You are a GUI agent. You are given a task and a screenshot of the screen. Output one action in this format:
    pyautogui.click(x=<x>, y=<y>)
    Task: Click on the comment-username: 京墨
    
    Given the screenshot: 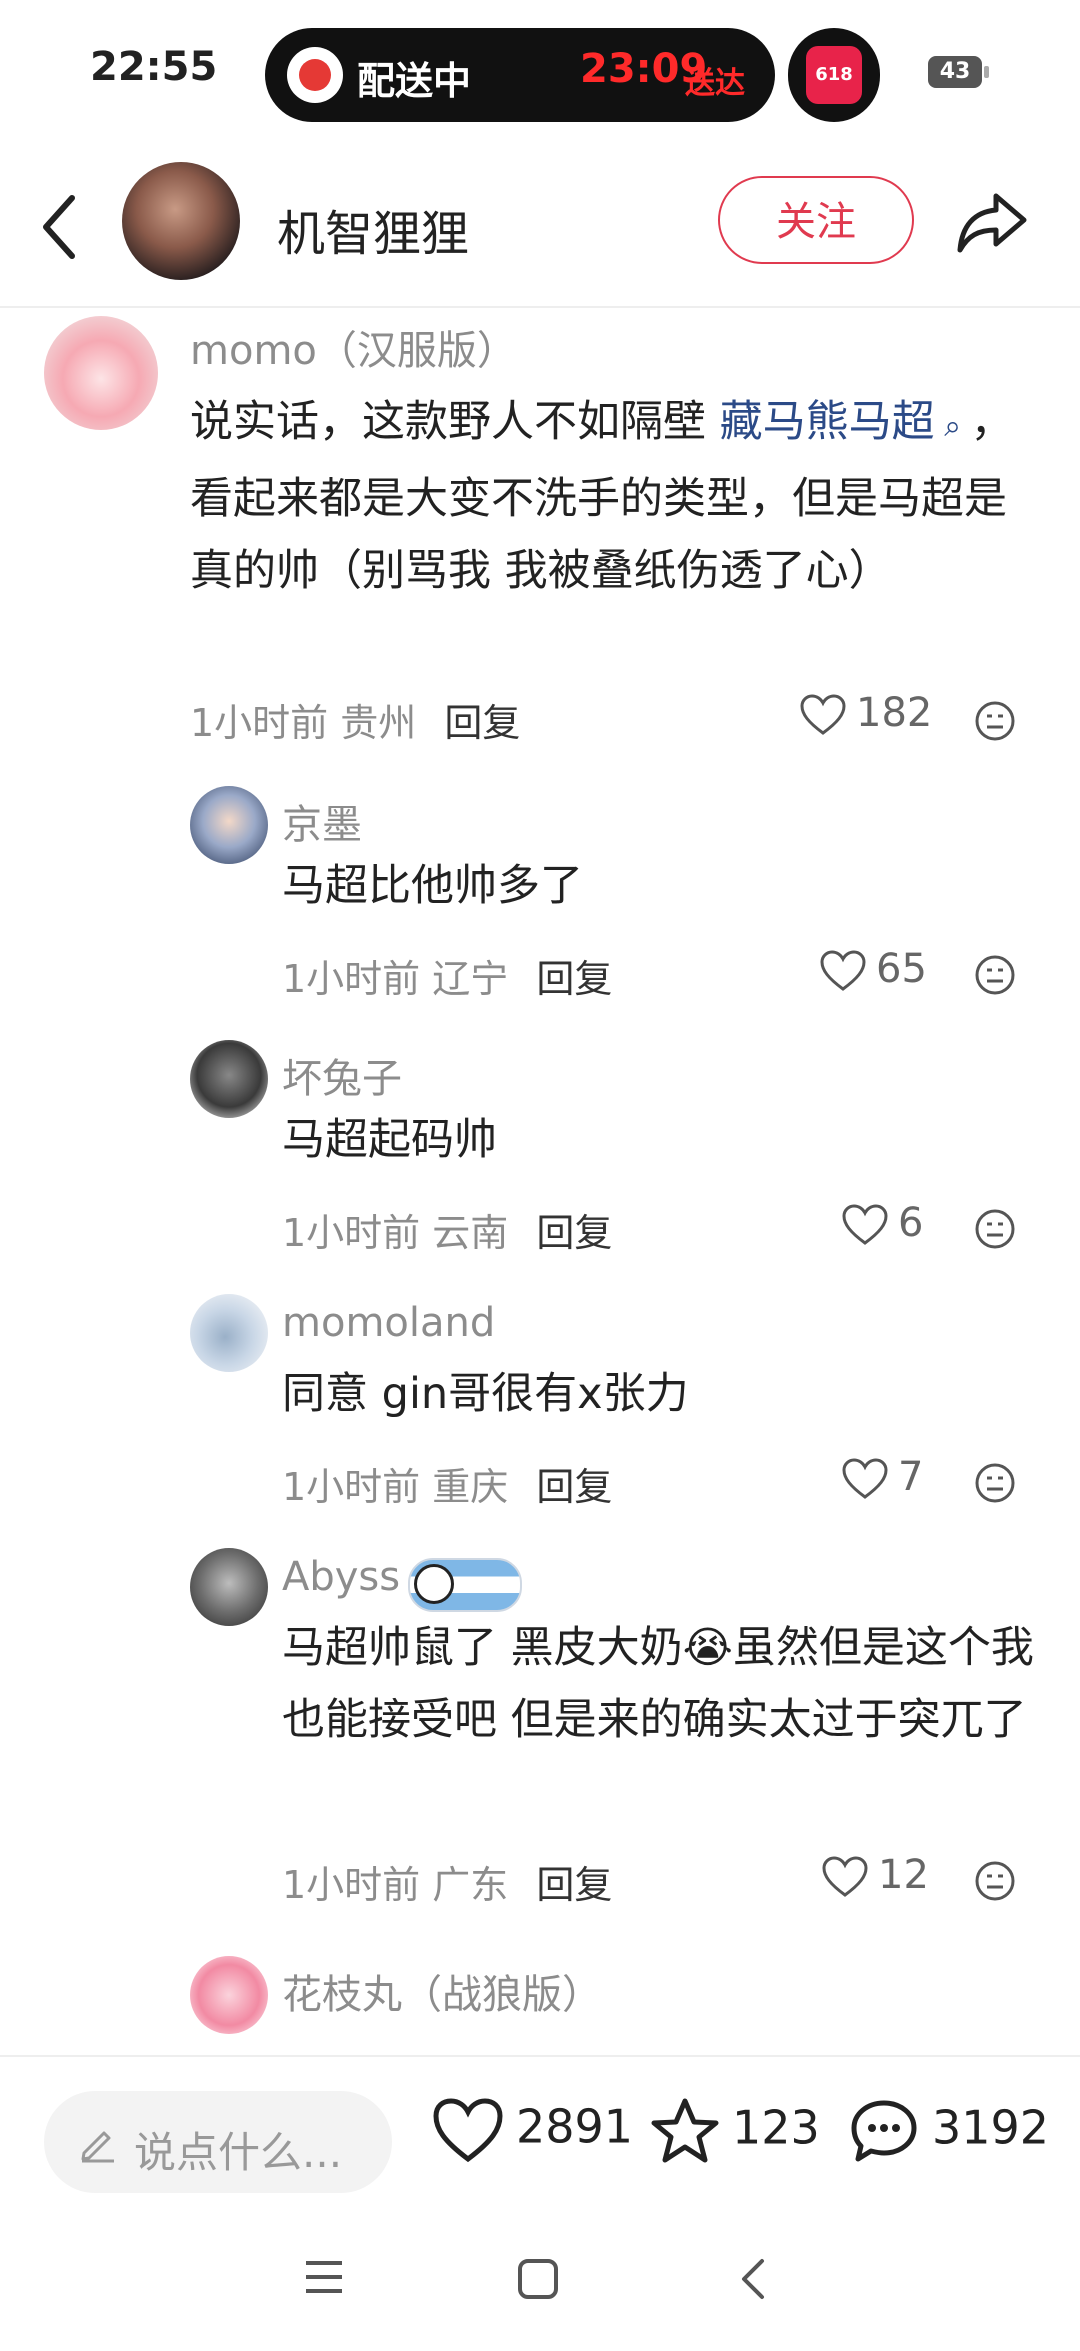 What is the action you would take?
    pyautogui.click(x=322, y=821)
    